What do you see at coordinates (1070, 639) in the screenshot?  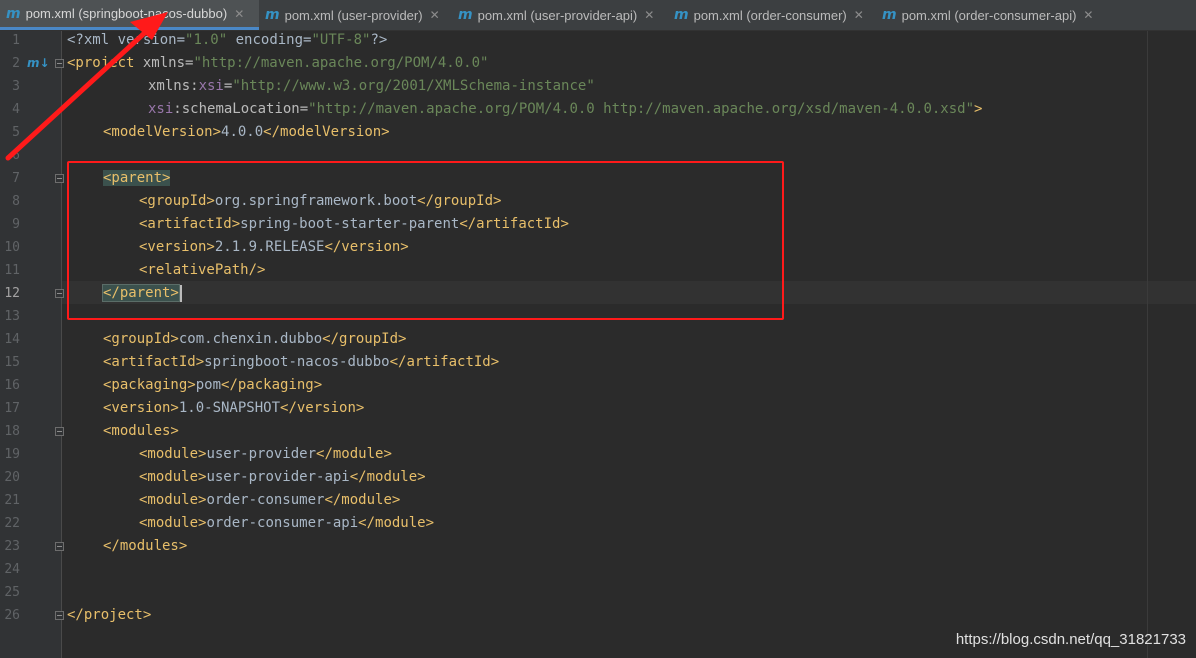 I see `watermark: https://blog.csdn.net/qq_31821733` at bounding box center [1070, 639].